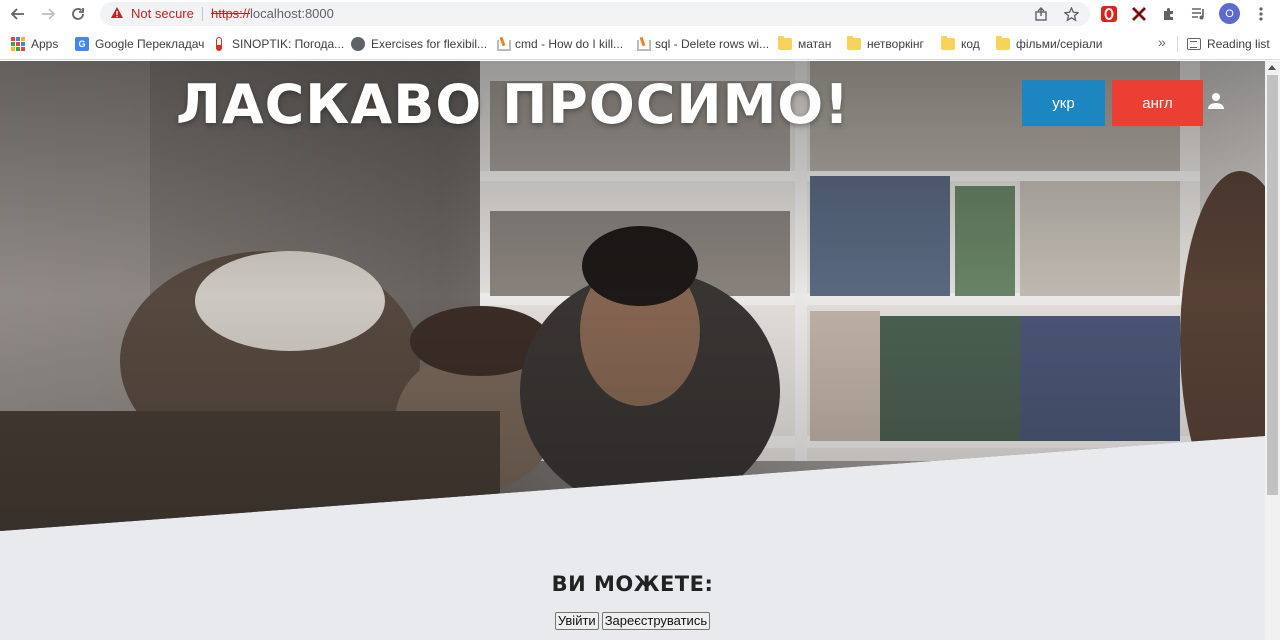 The image size is (1280, 640). I want to click on browser-menu-icon, so click(1261, 14).